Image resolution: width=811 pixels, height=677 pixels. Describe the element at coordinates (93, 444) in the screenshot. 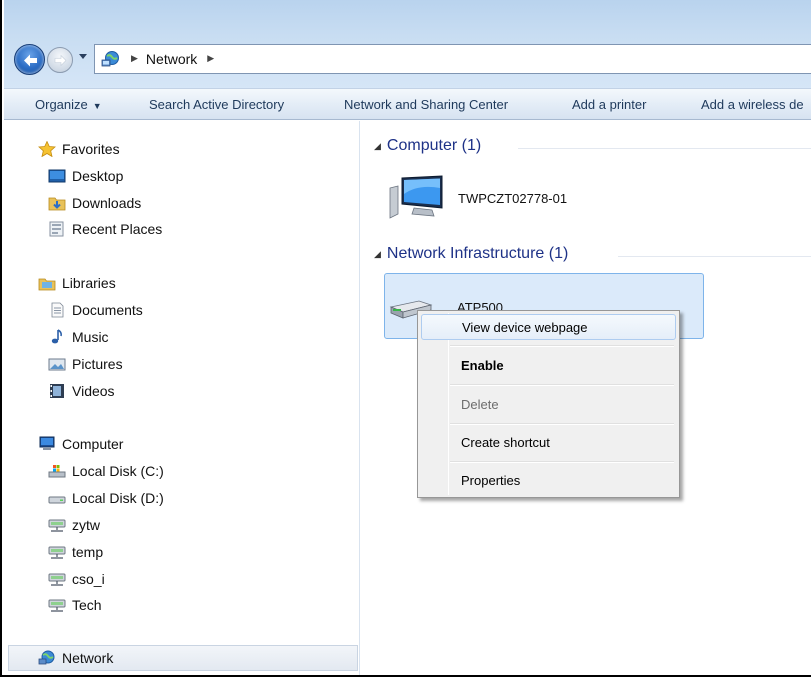

I see `nav-label: Computer` at that location.